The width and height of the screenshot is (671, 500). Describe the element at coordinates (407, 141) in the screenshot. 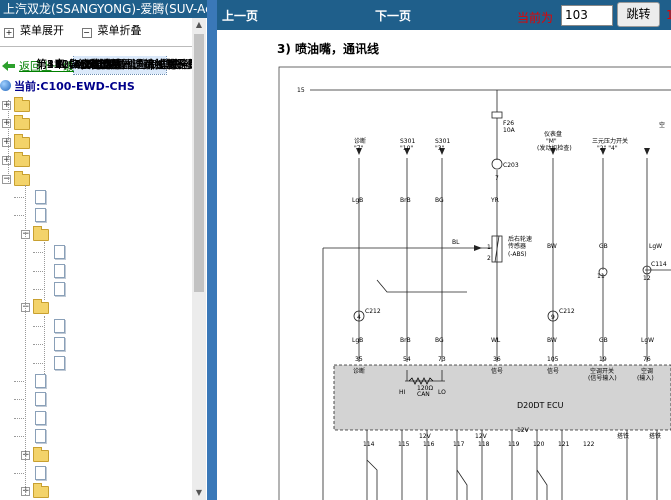

I see `svg-text: S301` at that location.